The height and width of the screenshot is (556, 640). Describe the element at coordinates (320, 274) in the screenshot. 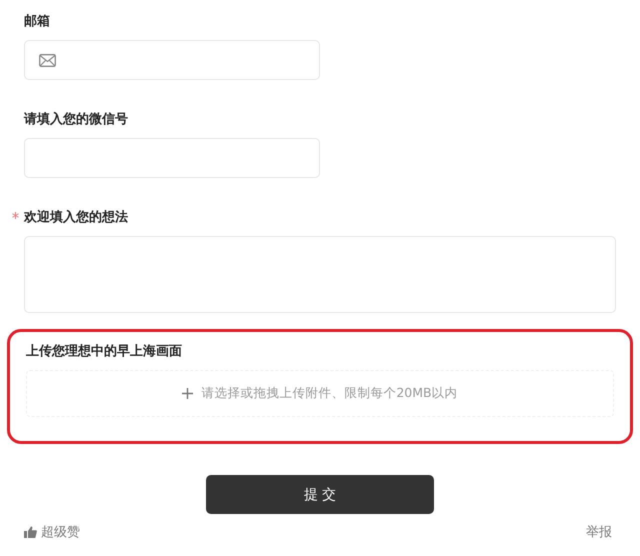

I see `text-area` at that location.